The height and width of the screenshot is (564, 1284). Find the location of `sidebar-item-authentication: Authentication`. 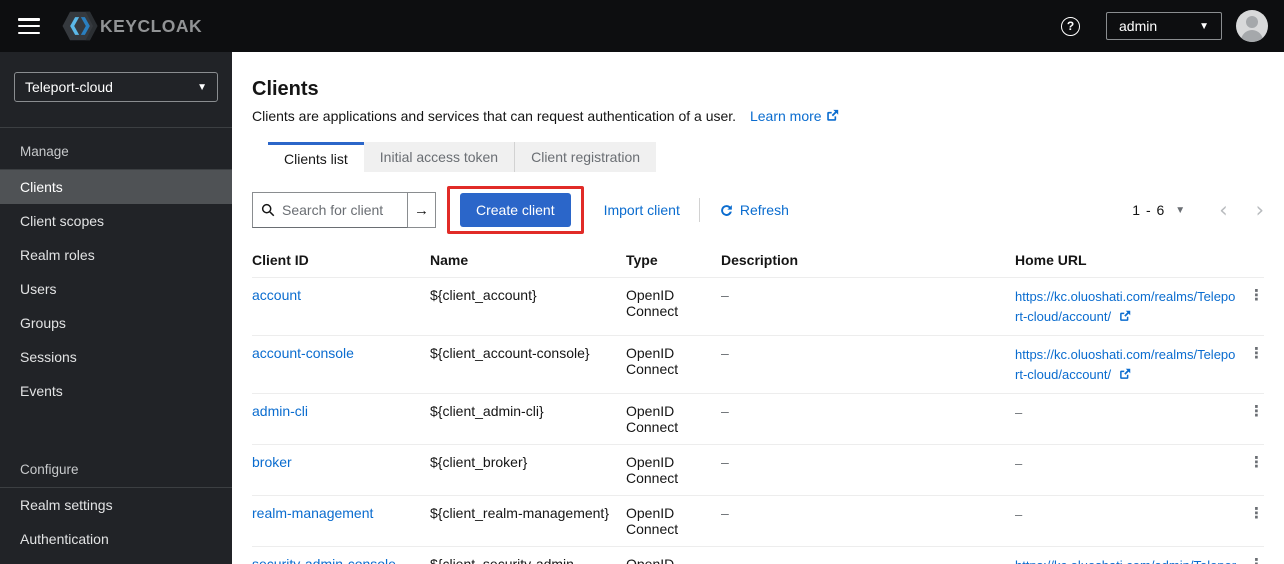

sidebar-item-authentication: Authentication is located at coordinates (116, 539).